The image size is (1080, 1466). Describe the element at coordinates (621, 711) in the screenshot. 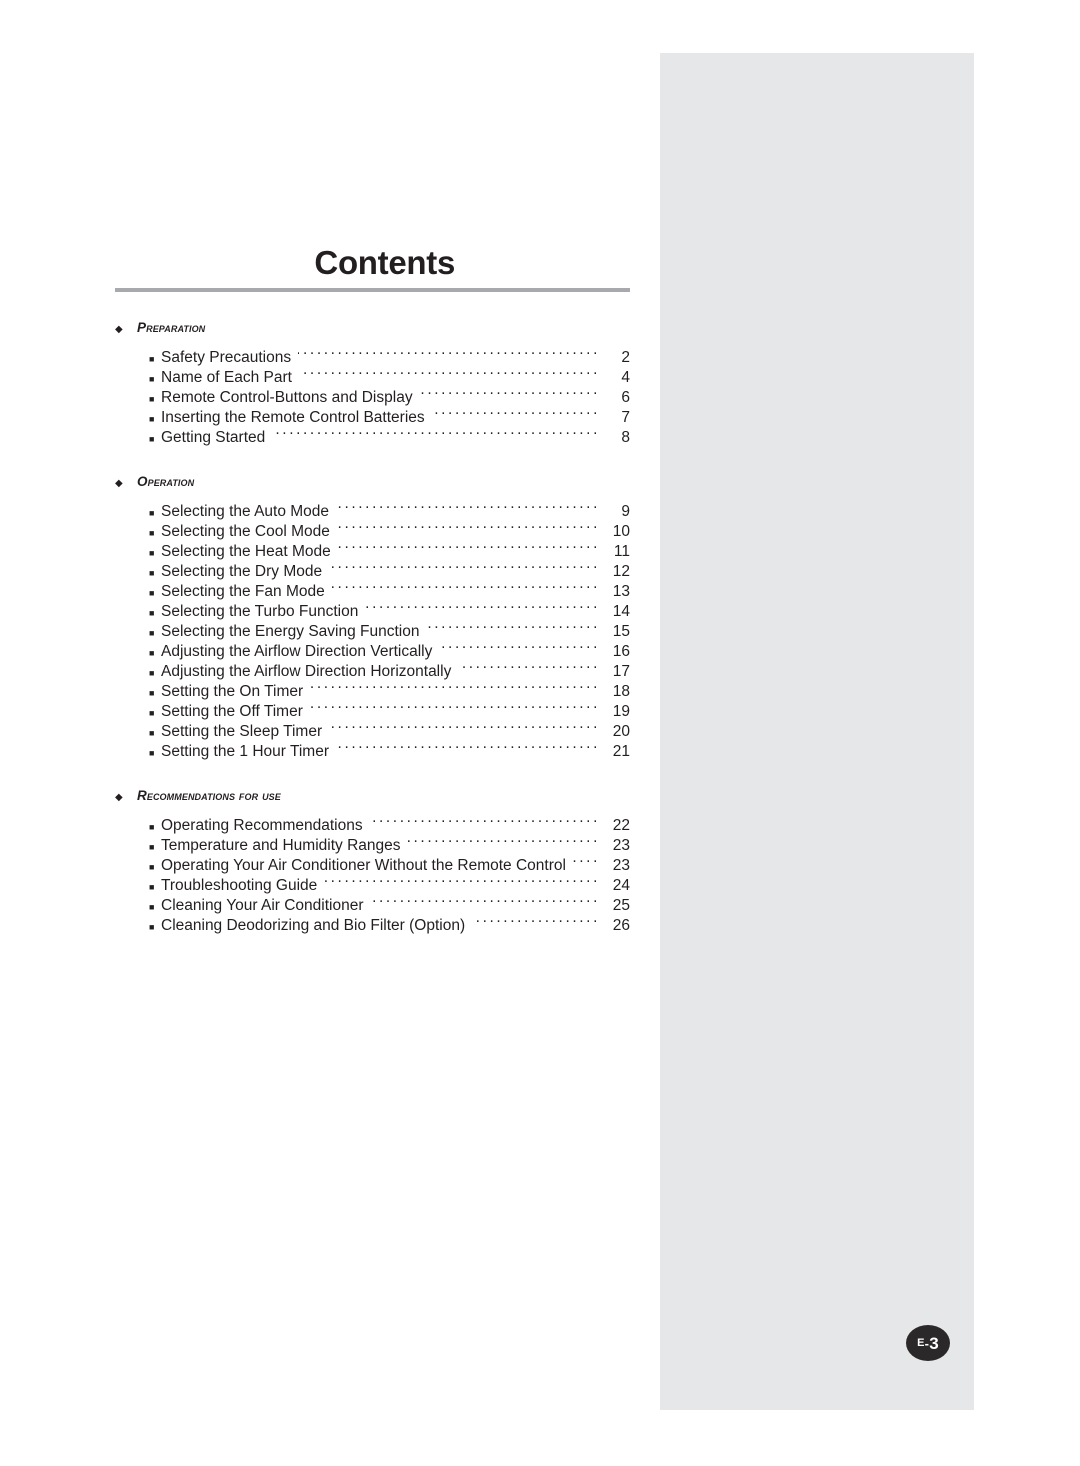

I see `toc-entry-page-number: 19` at that location.